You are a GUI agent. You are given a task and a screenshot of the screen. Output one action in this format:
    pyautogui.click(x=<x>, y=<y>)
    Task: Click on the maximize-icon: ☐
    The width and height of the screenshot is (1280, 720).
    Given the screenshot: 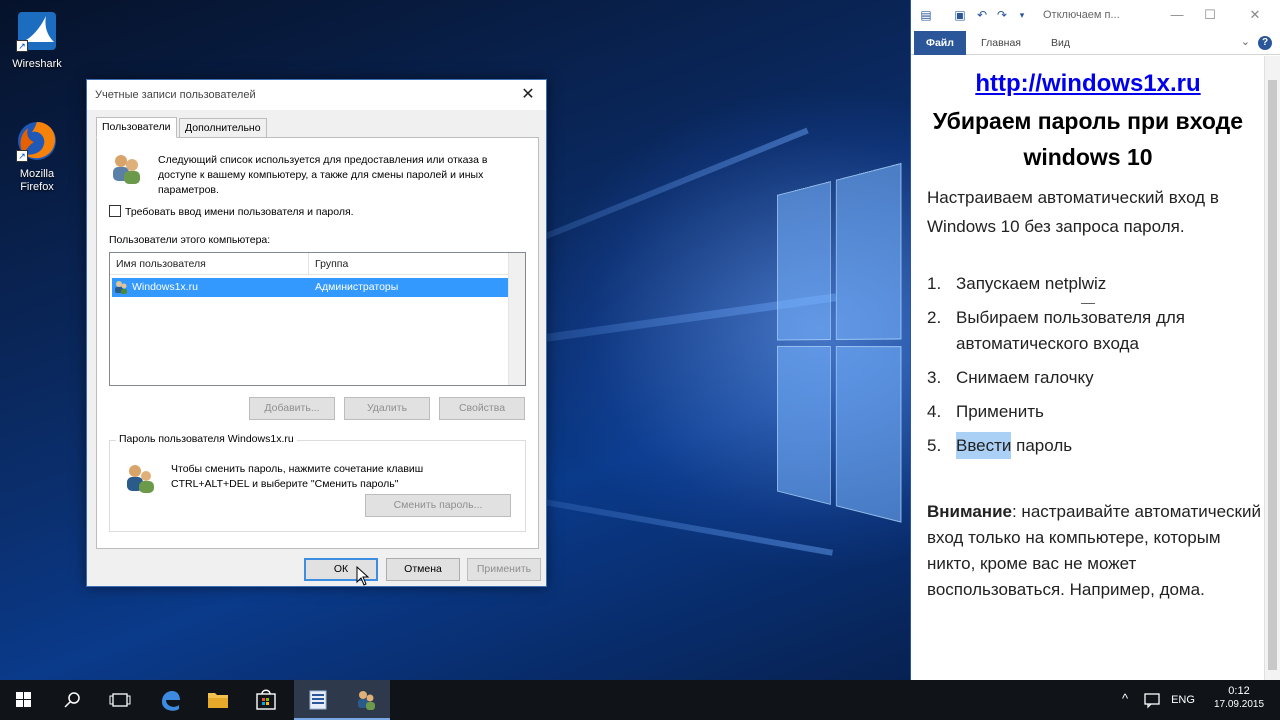 What is the action you would take?
    pyautogui.click(x=1210, y=15)
    